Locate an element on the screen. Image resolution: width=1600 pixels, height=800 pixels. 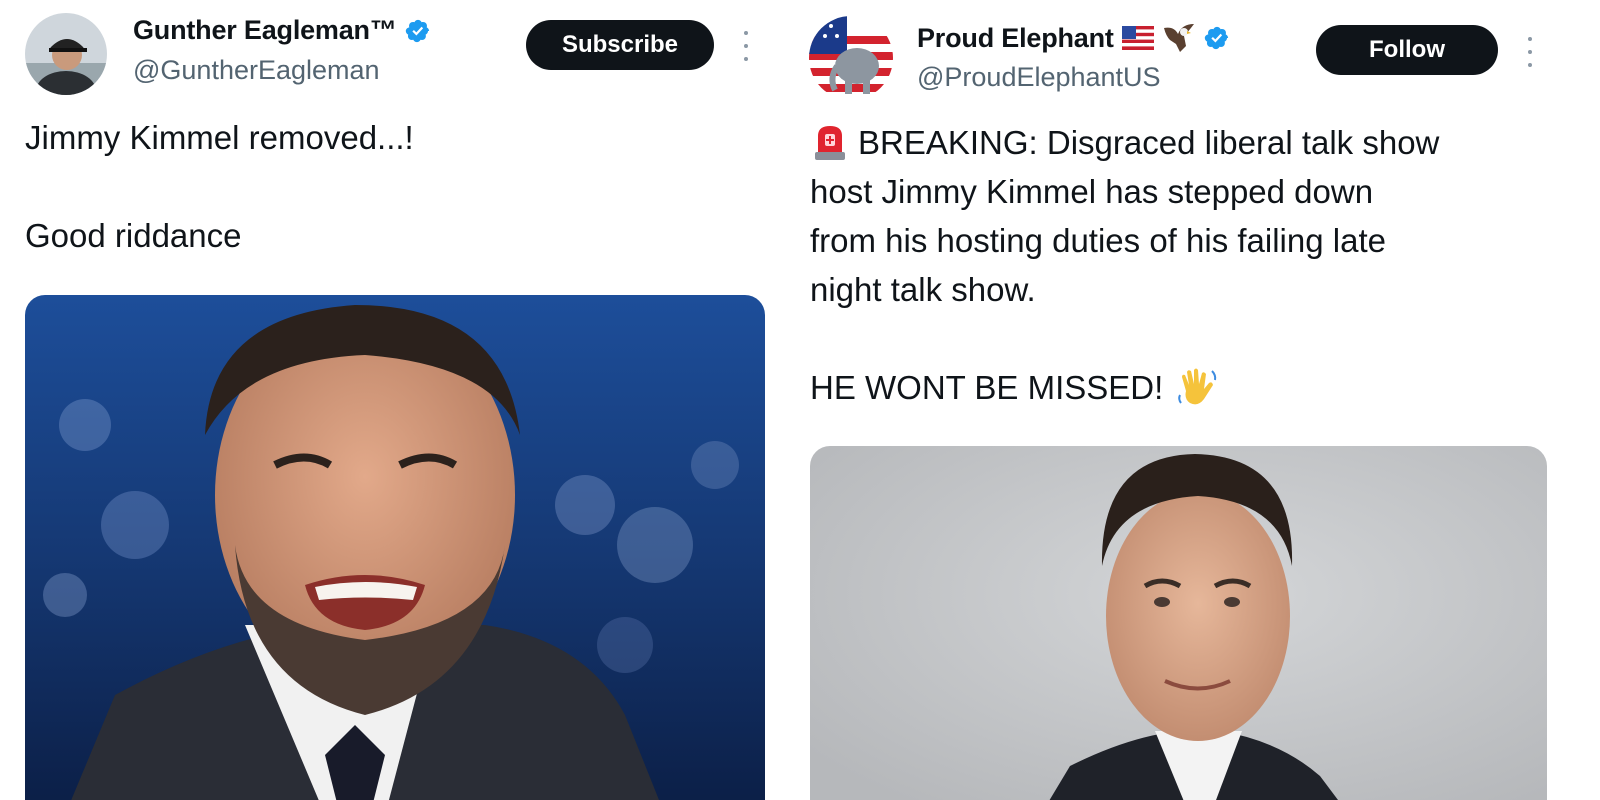
display-name: Gunther Eagleman™ is located at coordinates (265, 30).